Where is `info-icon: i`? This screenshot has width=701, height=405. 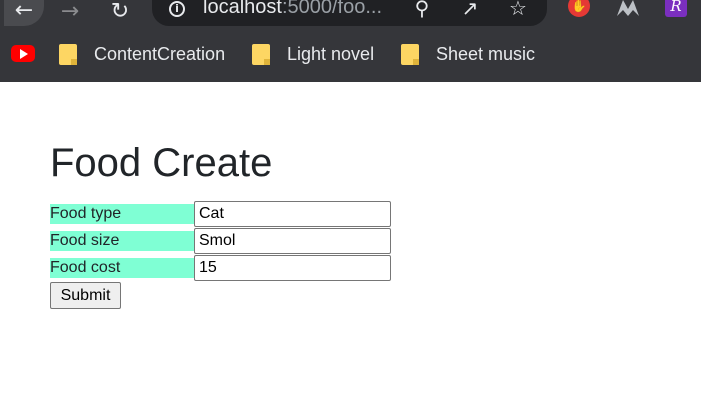
info-icon: i is located at coordinates (177, 9).